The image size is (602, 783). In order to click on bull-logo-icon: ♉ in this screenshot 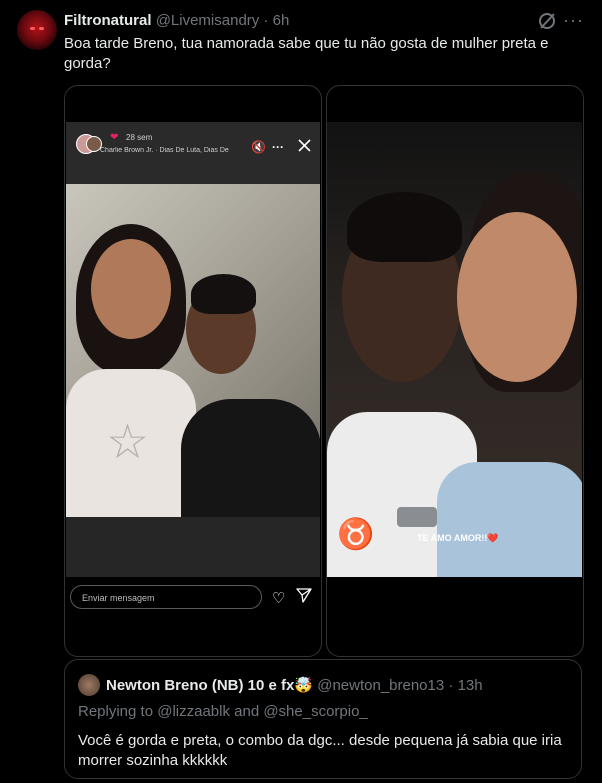, I will do `click(356, 534)`.